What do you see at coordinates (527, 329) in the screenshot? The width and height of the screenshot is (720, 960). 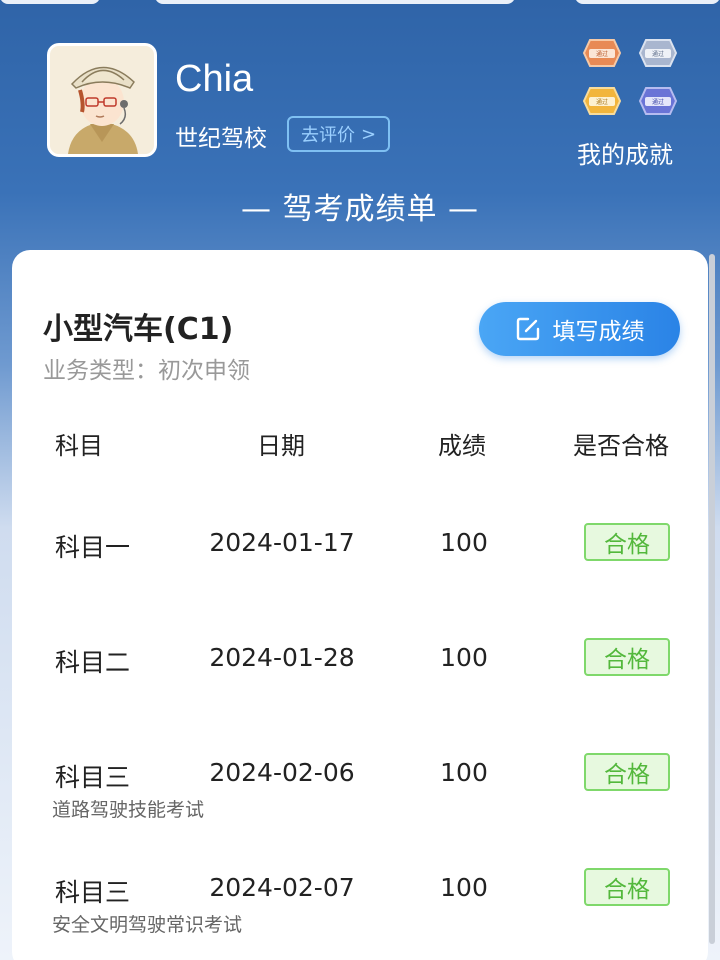 I see `edit-icon` at bounding box center [527, 329].